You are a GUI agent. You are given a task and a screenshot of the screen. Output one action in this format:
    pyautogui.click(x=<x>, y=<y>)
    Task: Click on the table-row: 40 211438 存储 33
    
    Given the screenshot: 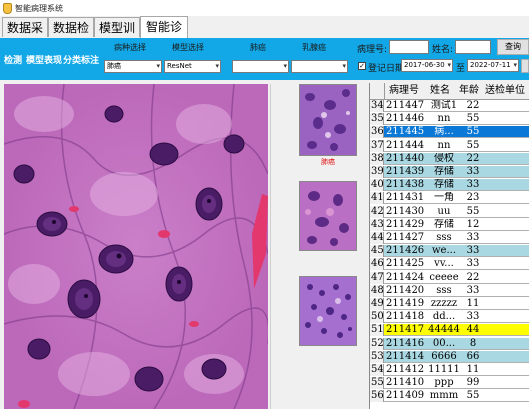 What is the action you would take?
    pyautogui.click(x=449, y=185)
    